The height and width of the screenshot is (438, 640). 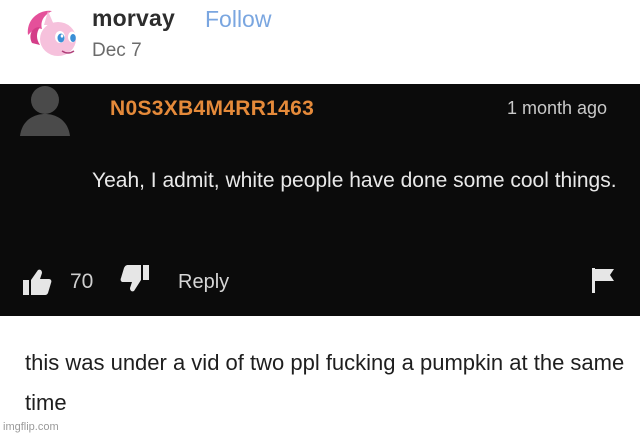 I want to click on thumbs-up-icon, so click(x=37, y=282).